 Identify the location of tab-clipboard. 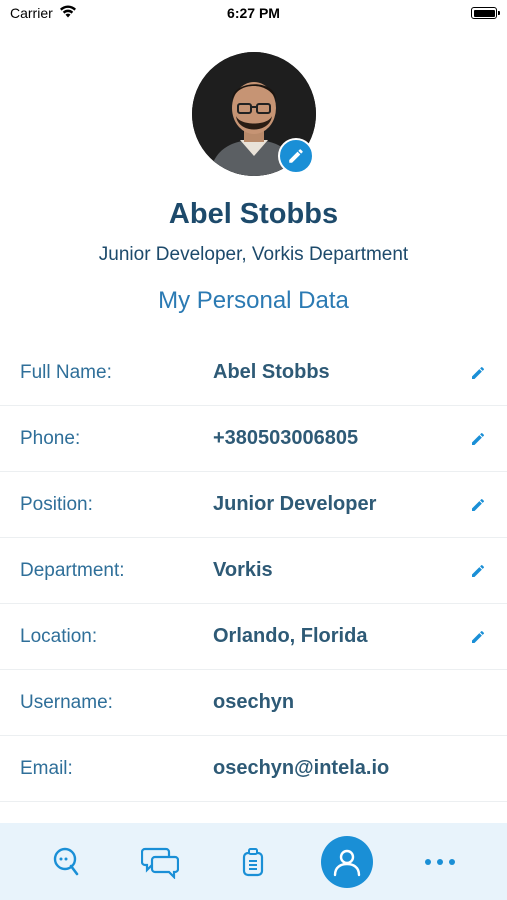
(253, 862).